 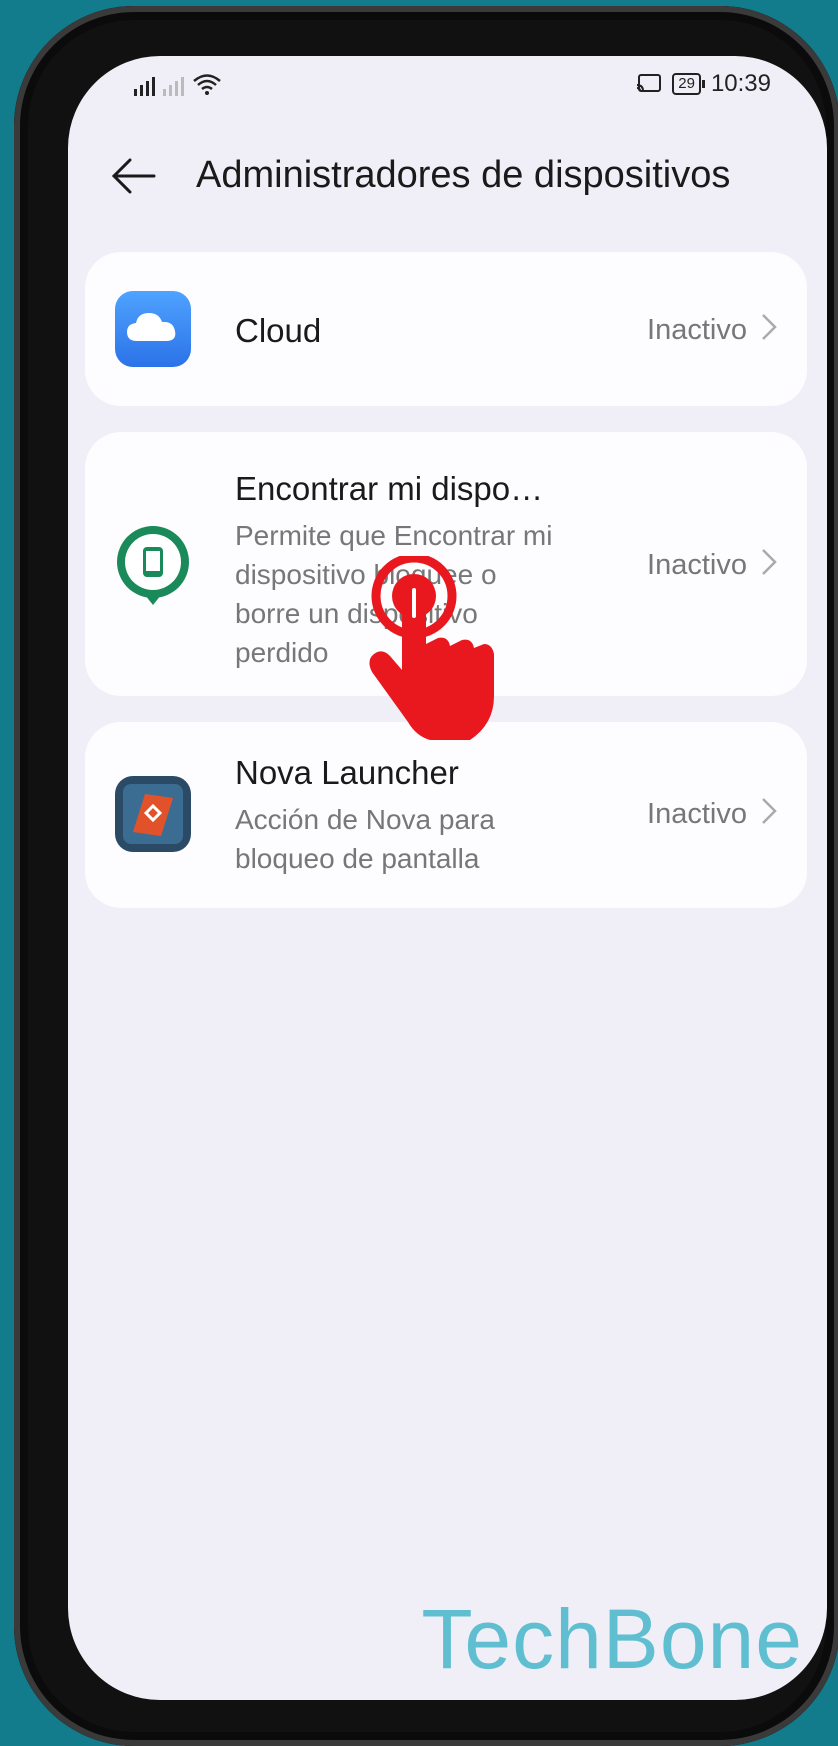 I want to click on status-bar: 29 10:39, so click(x=447, y=86).